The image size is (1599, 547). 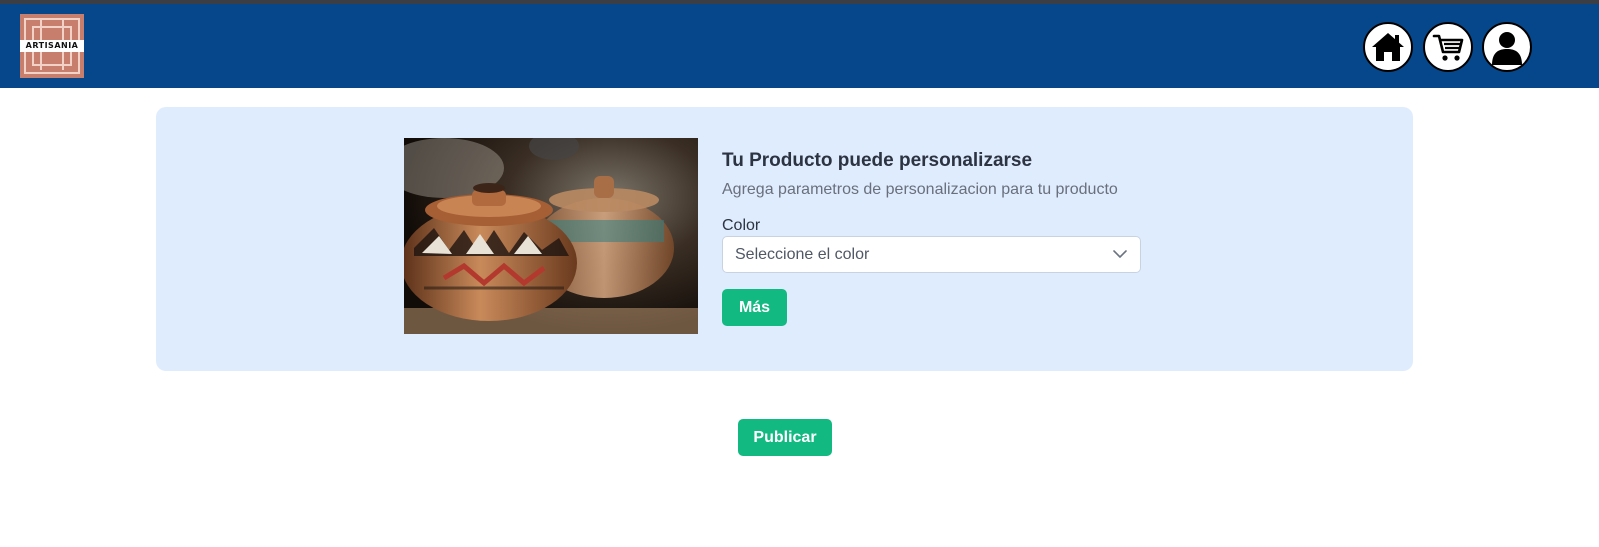 I want to click on more-button: Más, so click(x=754, y=307).